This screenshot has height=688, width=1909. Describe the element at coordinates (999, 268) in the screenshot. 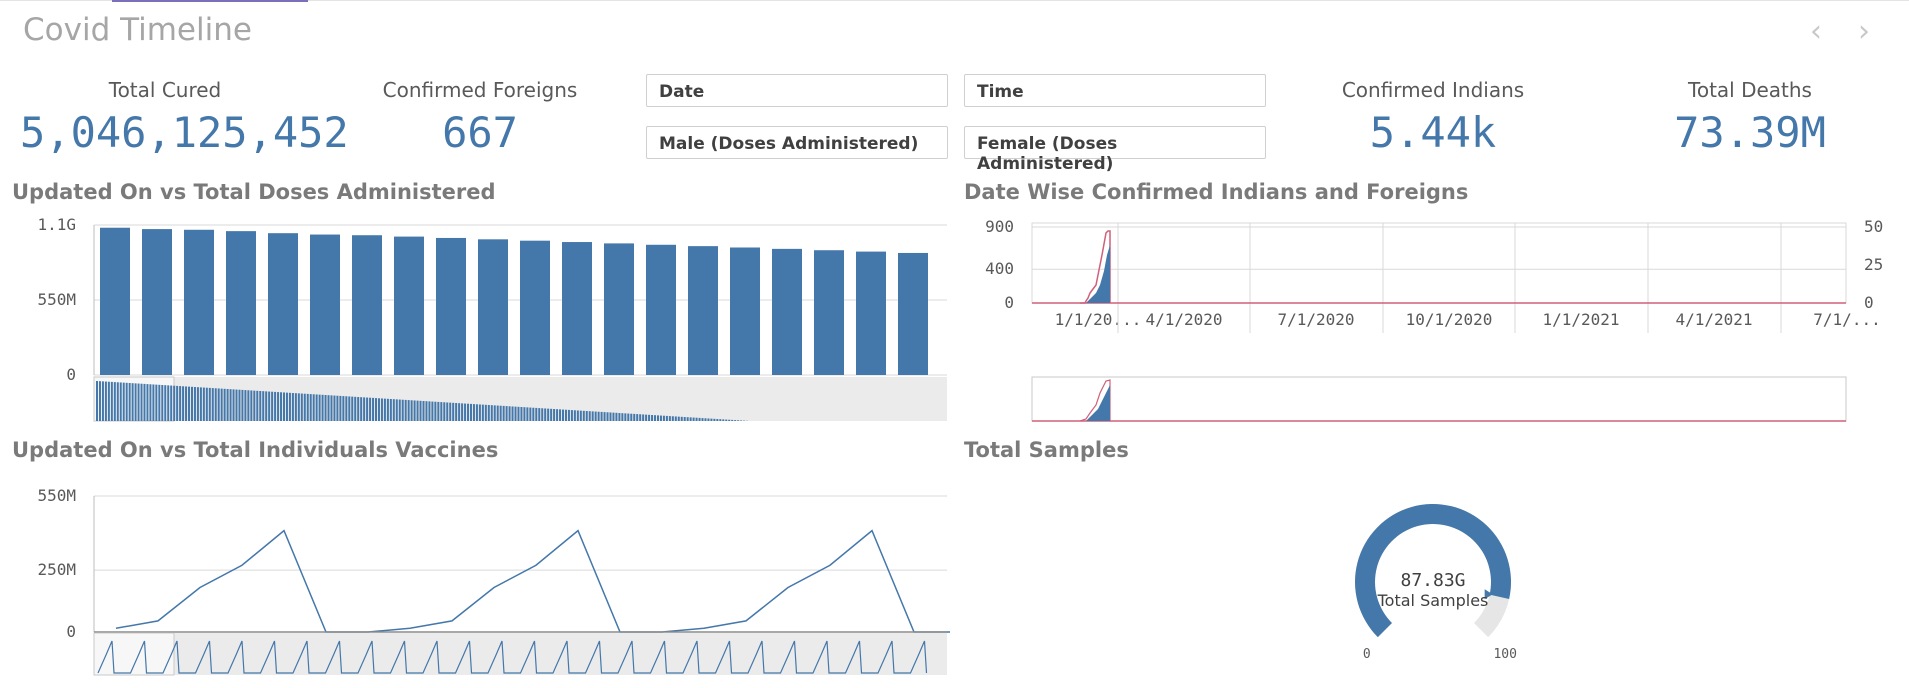

I see `y-left-tick-label: 400` at that location.